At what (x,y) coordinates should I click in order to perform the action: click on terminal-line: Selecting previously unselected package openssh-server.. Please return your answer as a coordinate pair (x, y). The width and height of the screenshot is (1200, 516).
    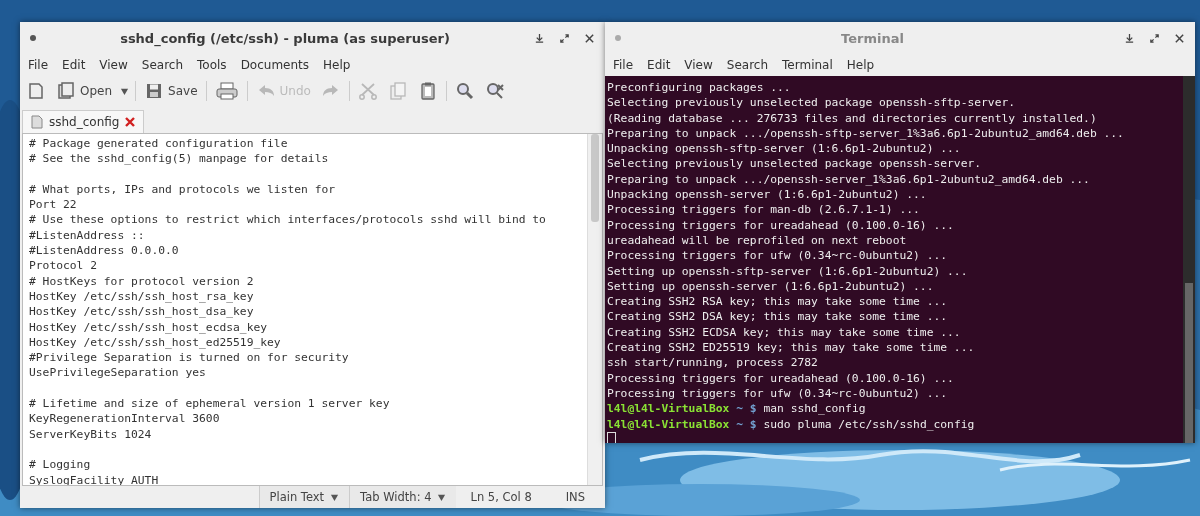
    Looking at the image, I should click on (795, 164).